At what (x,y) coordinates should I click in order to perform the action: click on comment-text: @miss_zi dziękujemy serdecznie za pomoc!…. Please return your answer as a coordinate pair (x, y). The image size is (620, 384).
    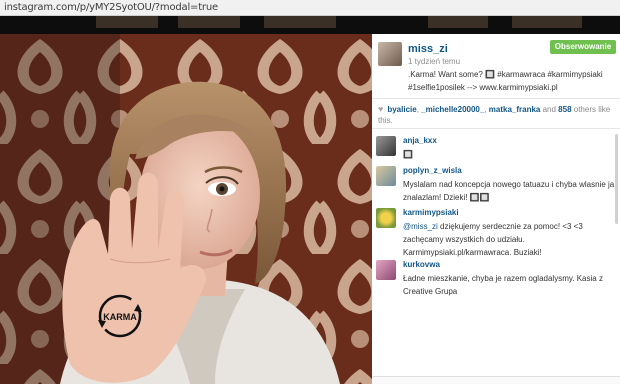
    Looking at the image, I should click on (509, 239).